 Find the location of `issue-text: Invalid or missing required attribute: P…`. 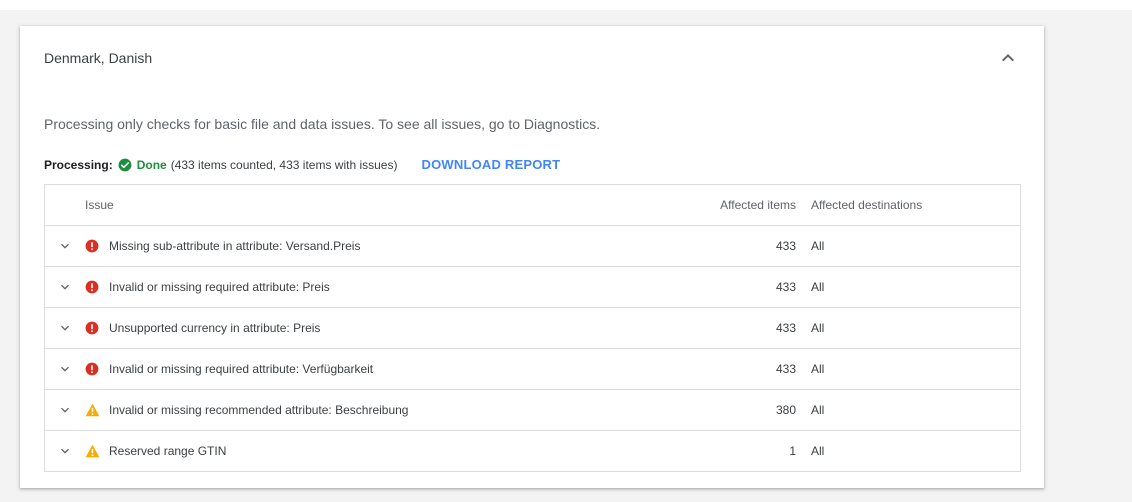

issue-text: Invalid or missing required attribute: P… is located at coordinates (219, 287).